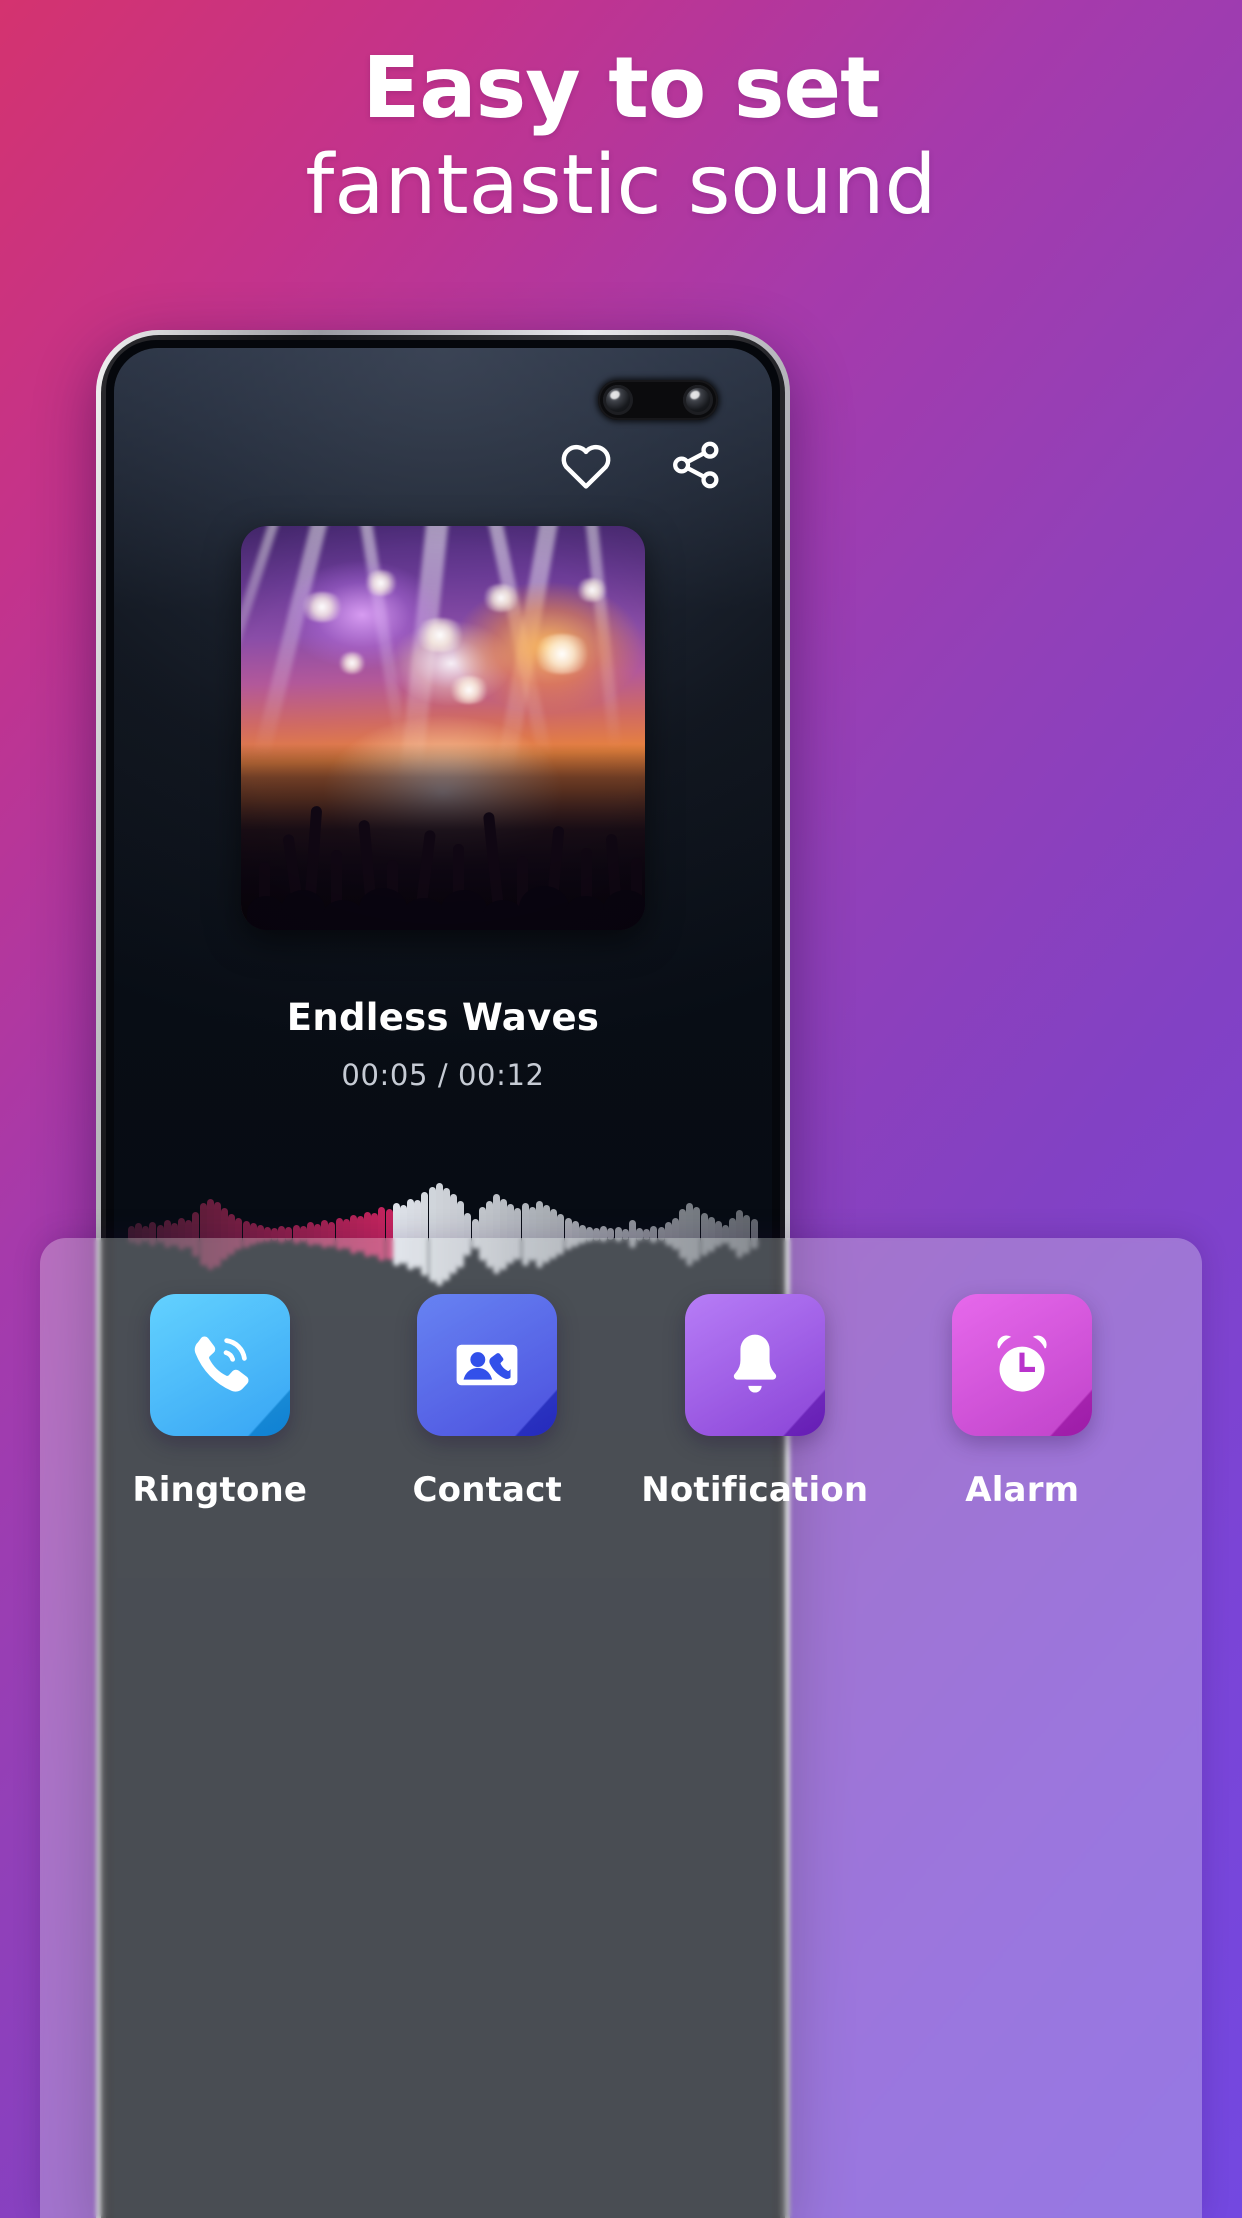 The width and height of the screenshot is (1242, 2218). I want to click on camera-lens-left, so click(618, 400).